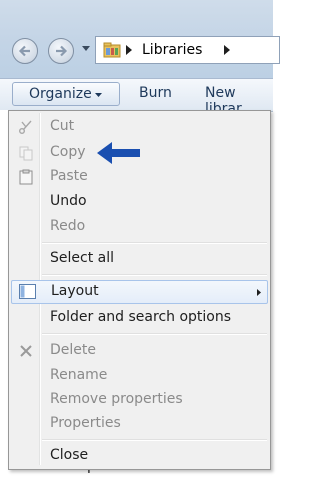  What do you see at coordinates (68, 226) in the screenshot?
I see `menu-item-label: Redo` at bounding box center [68, 226].